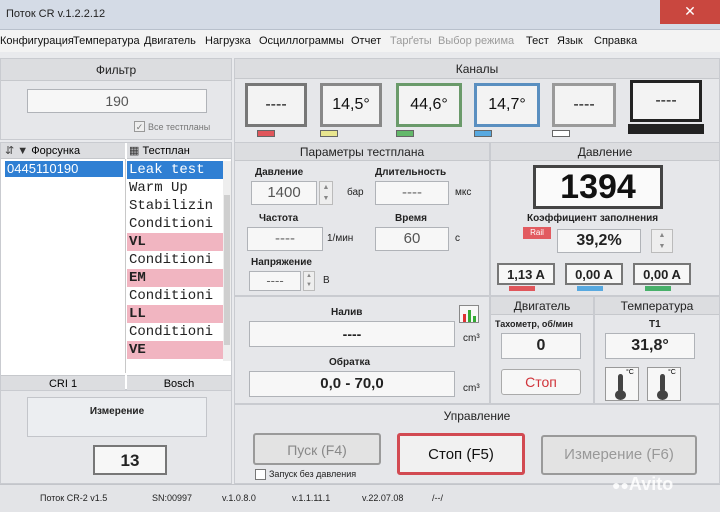 This screenshot has height=512, width=720. What do you see at coordinates (139, 126) in the screenshot?
I see `all-testplans-checkbox: ✓` at bounding box center [139, 126].